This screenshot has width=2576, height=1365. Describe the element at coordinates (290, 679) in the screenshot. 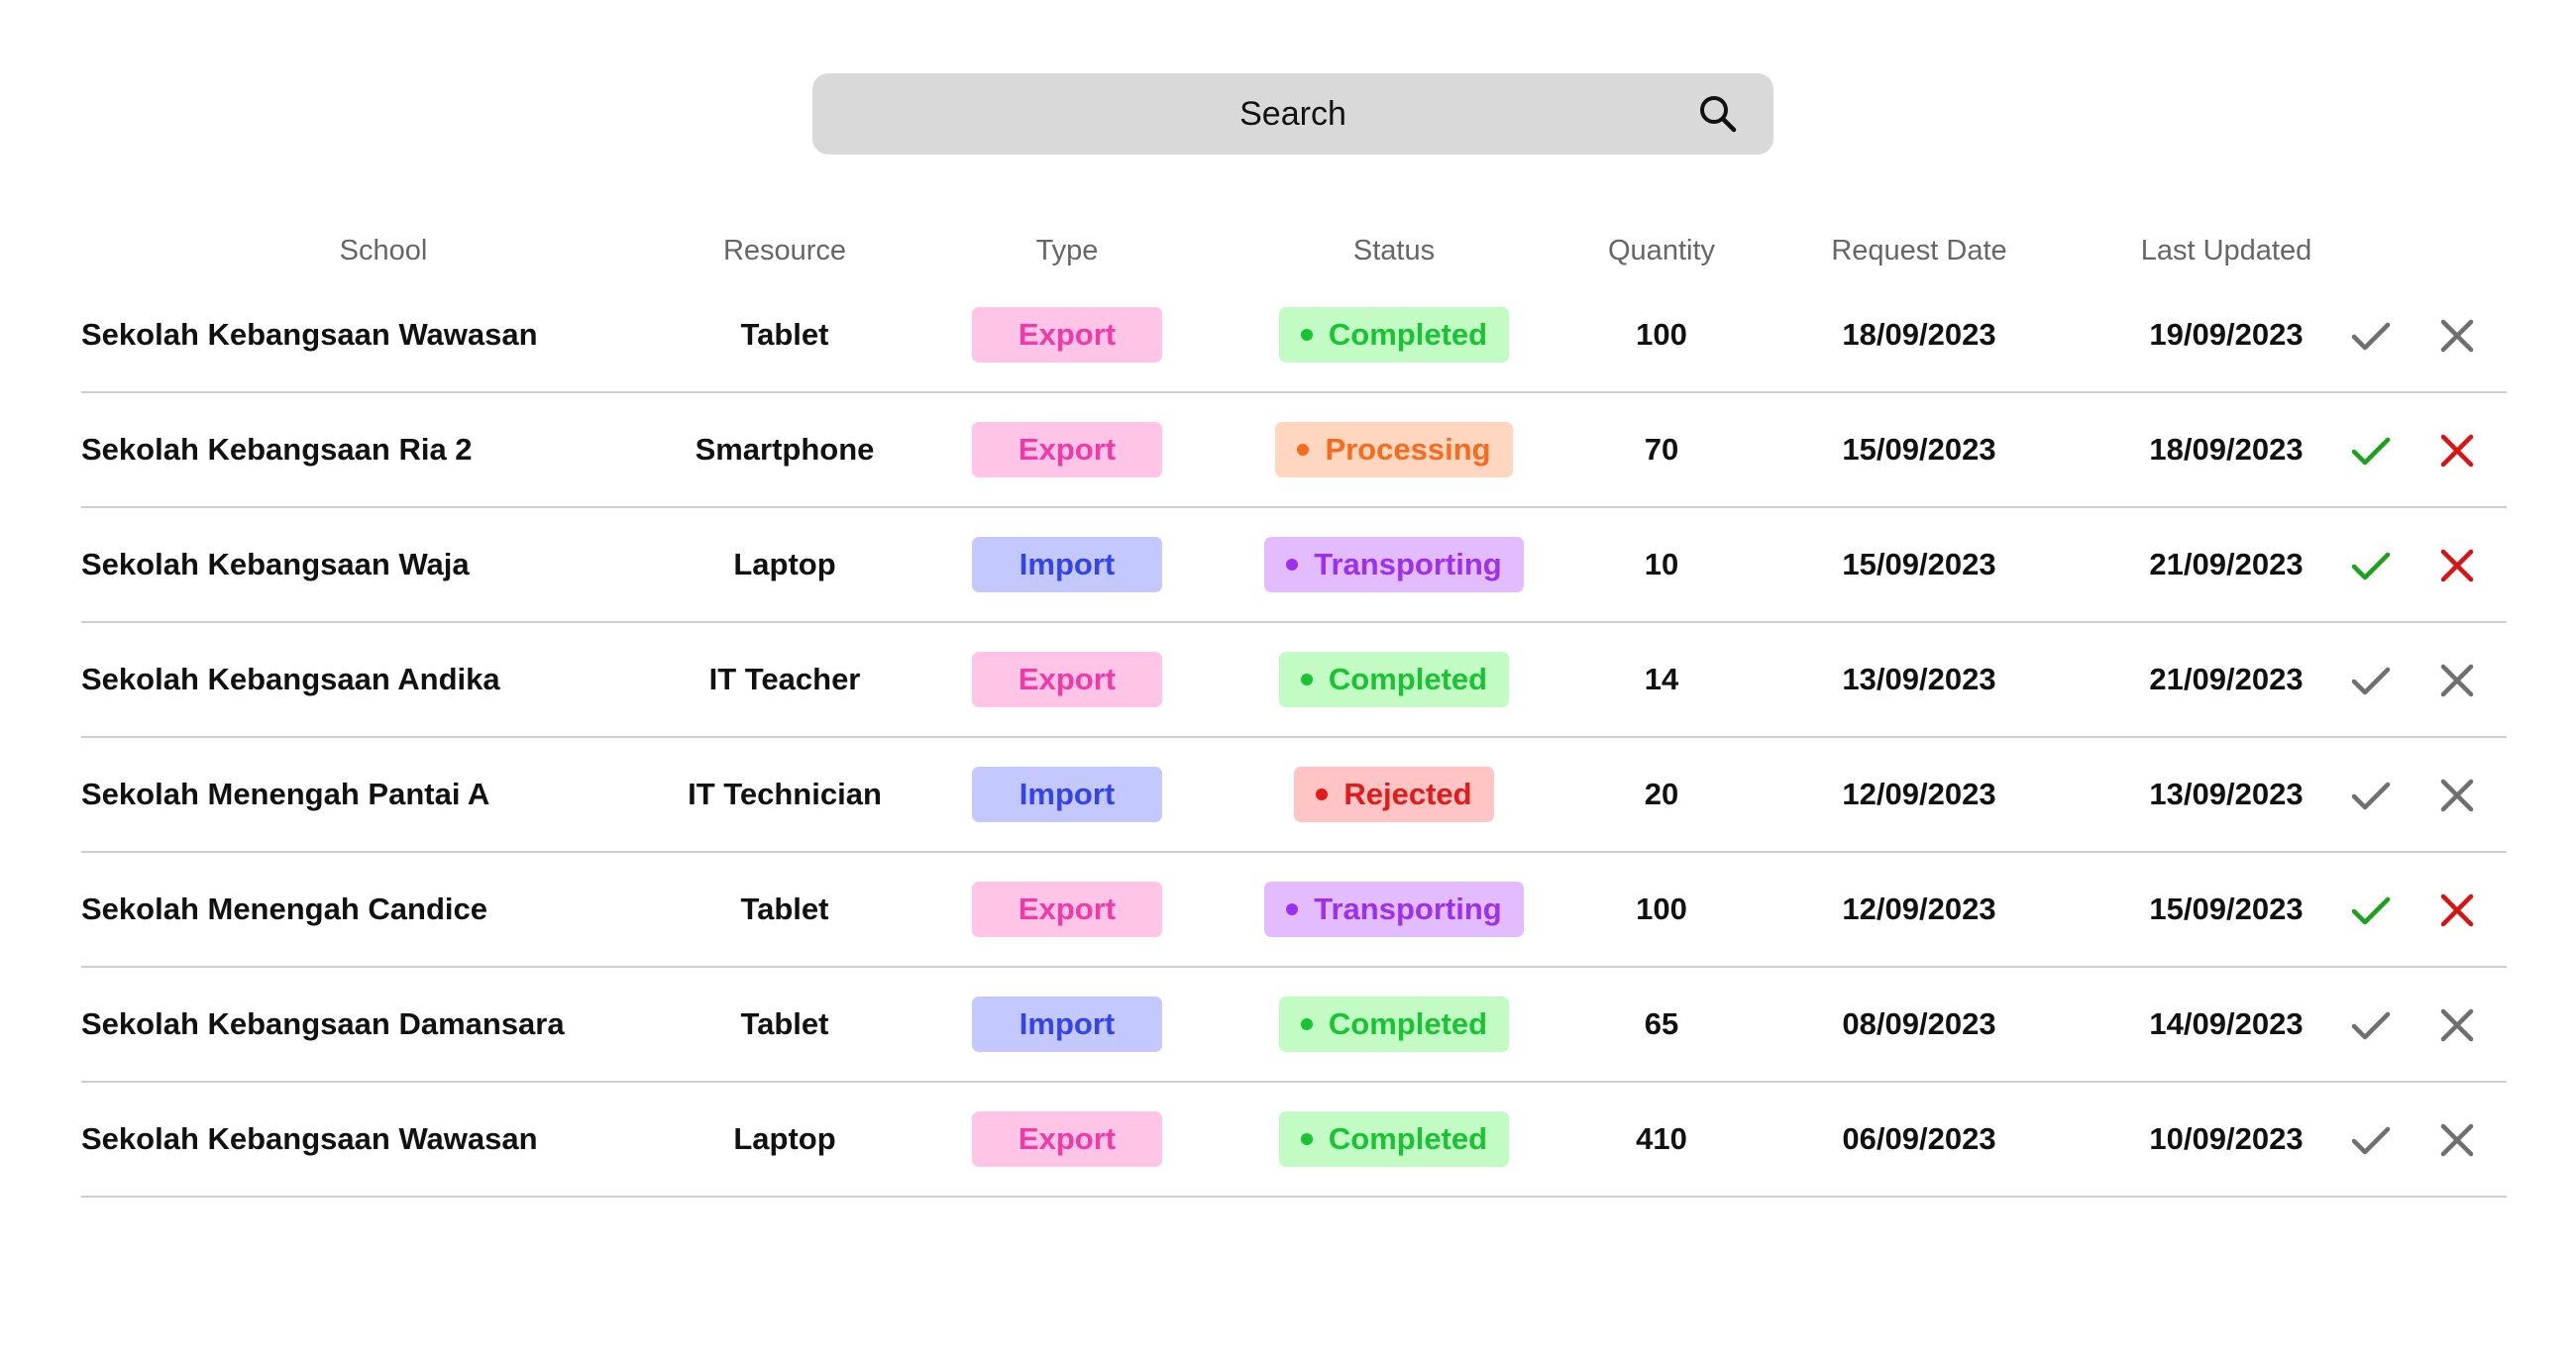

I see `school-cell: Sekolah Kebangsaan Andika` at that location.